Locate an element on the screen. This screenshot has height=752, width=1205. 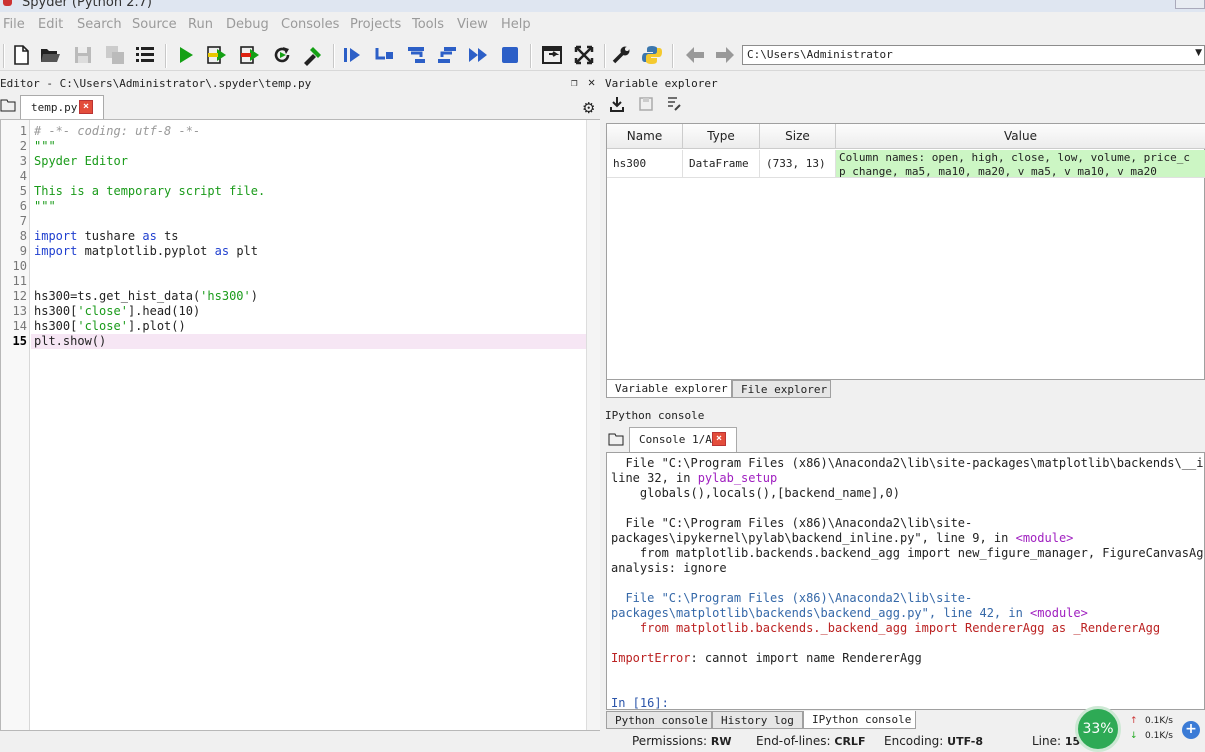
code-line: import matplotlib.pyplot as plt is located at coordinates (146, 251).